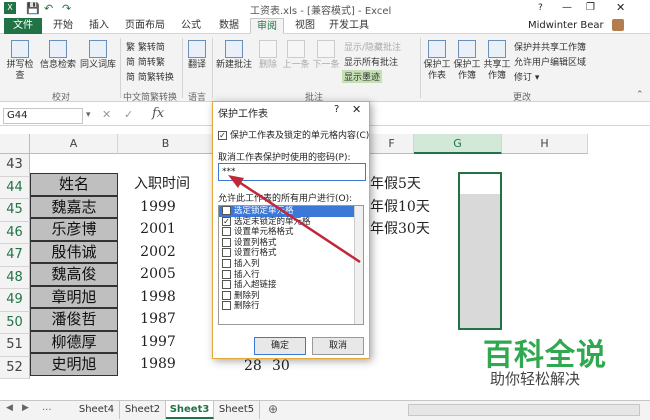 The image size is (650, 420). Describe the element at coordinates (15, 300) in the screenshot. I see `row-header: 49` at that location.